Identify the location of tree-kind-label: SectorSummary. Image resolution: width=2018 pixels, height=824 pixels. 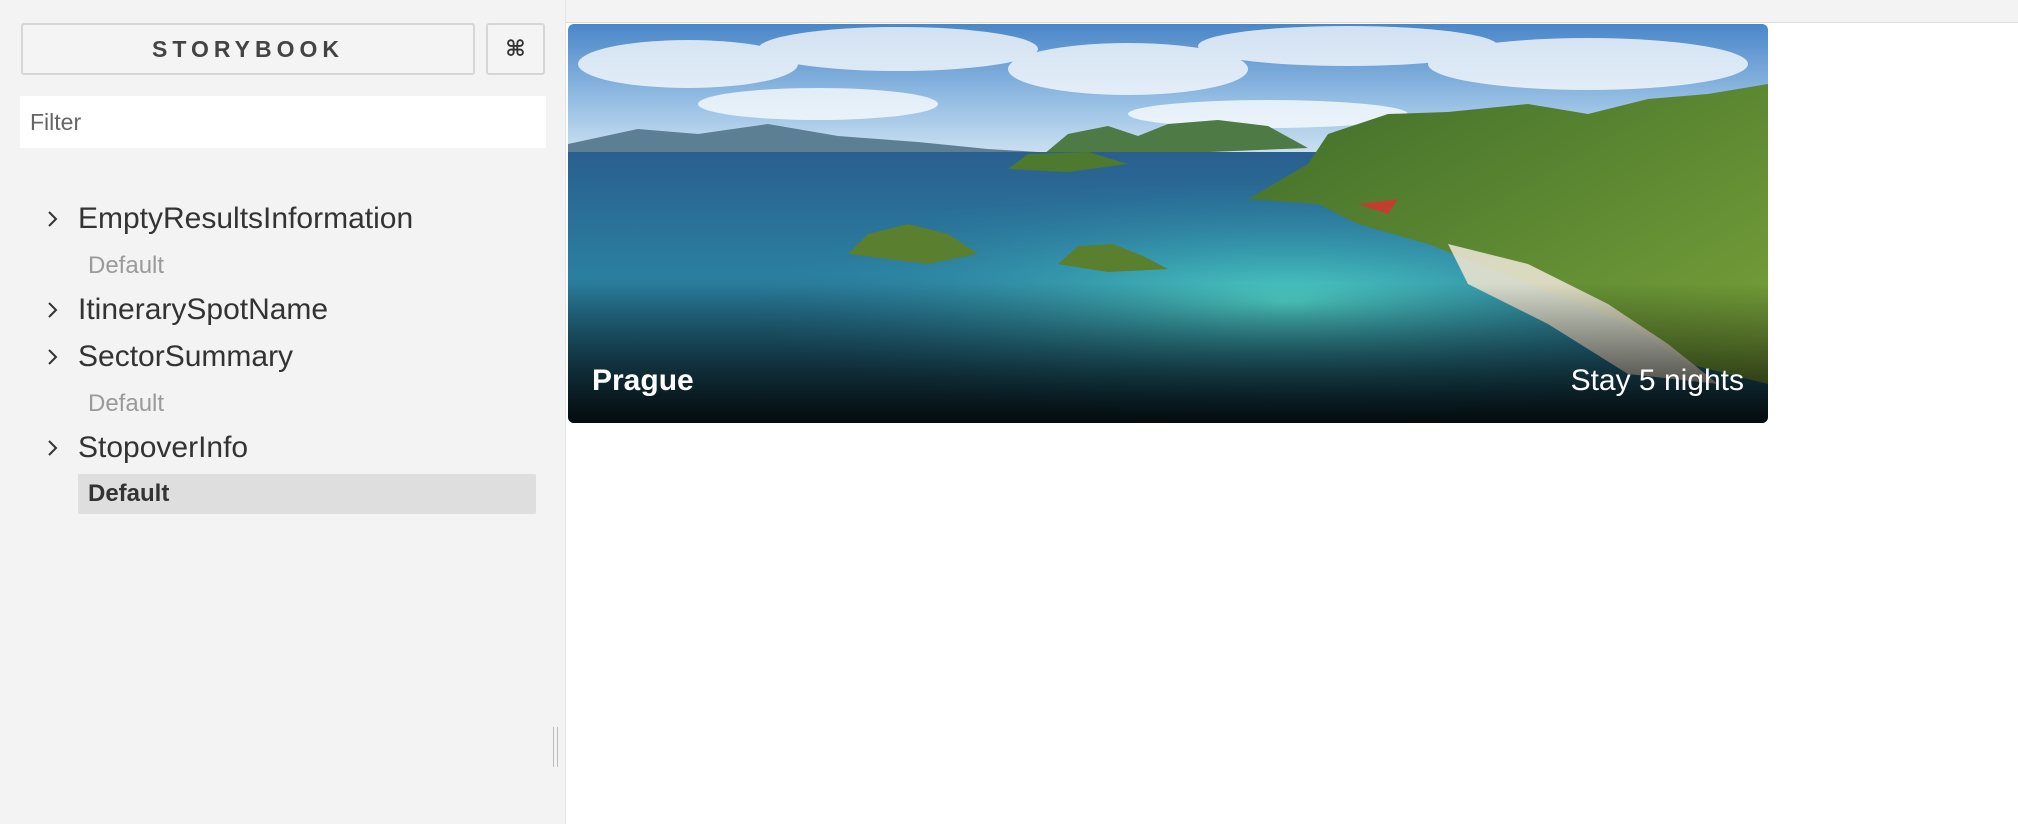
(186, 356).